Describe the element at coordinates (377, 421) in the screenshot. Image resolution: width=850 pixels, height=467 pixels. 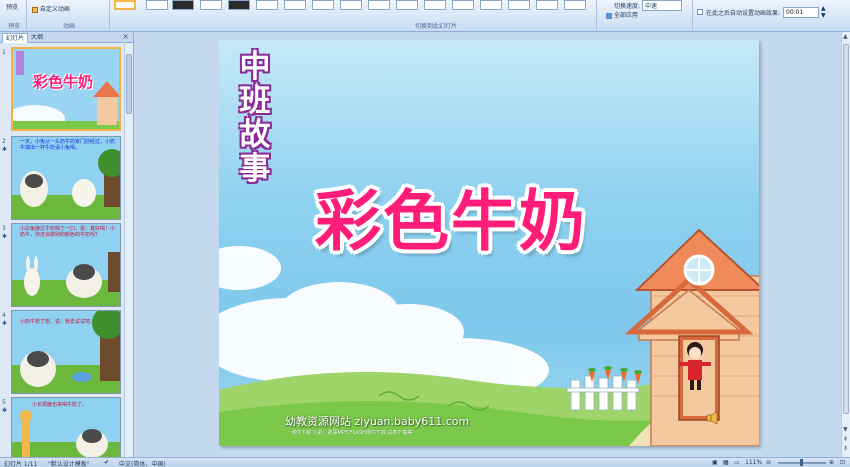
I see `footer-site-text: 幼教资源网站 ziyuan.baby611.com` at that location.